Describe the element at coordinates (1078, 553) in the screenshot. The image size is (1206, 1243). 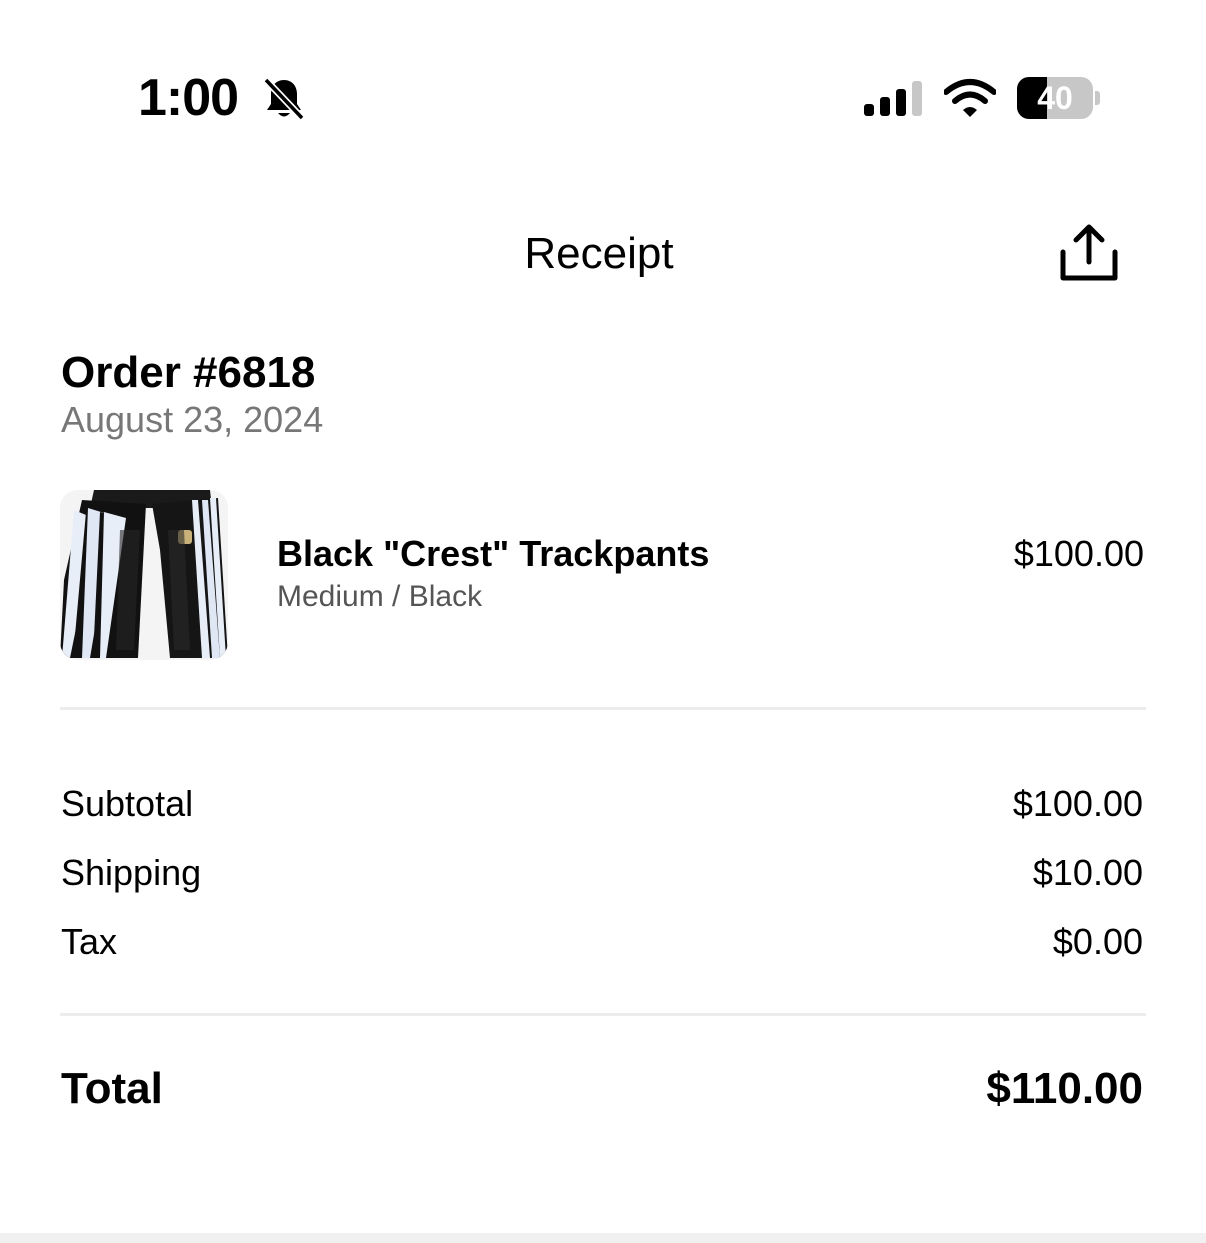
I see `item-price: $100.00` at that location.